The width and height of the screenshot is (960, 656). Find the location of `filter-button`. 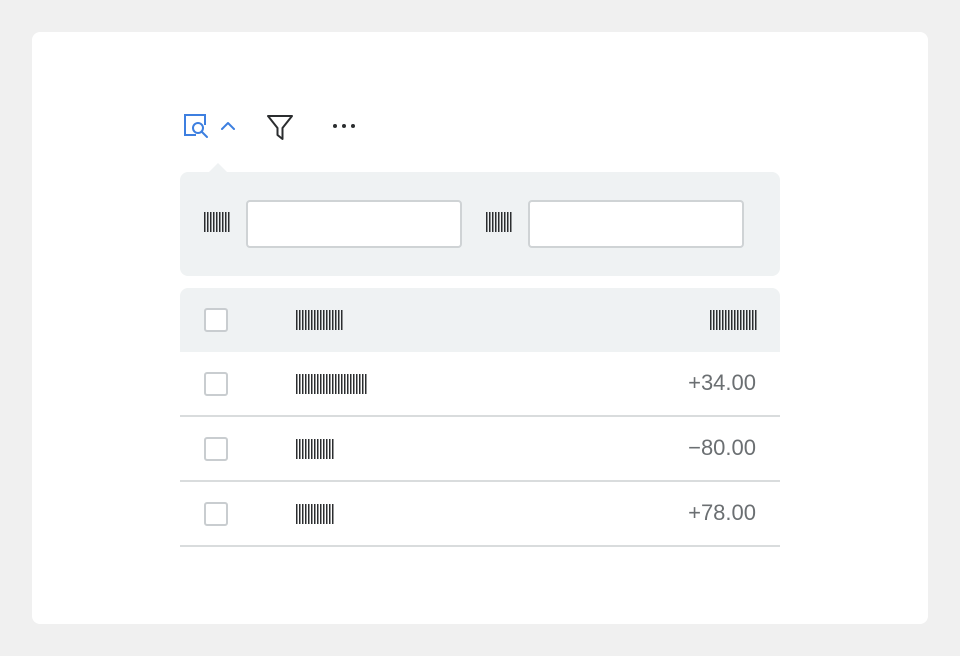

filter-button is located at coordinates (280, 127).